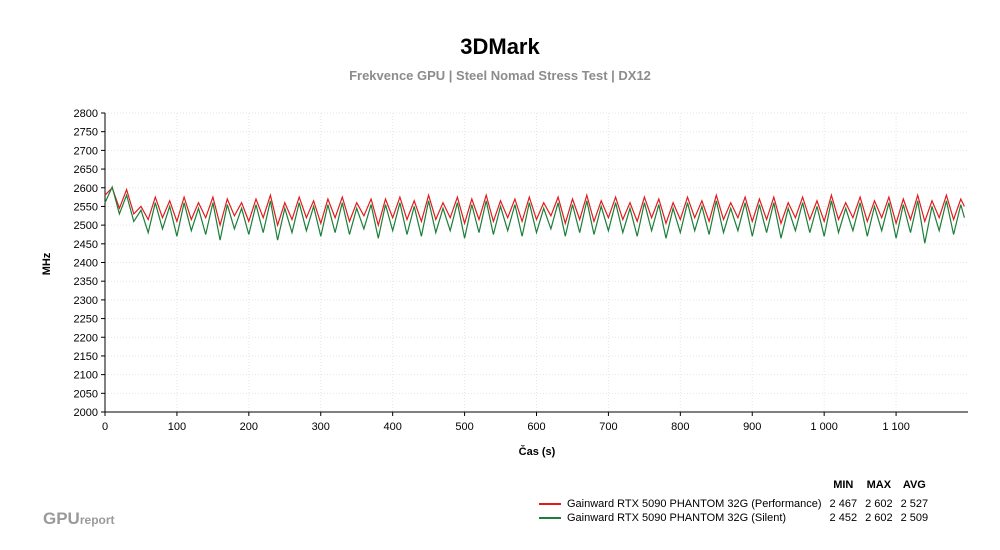 This screenshot has height=550, width=1000. What do you see at coordinates (550, 504) in the screenshot?
I see `legend-swatch-performance` at bounding box center [550, 504].